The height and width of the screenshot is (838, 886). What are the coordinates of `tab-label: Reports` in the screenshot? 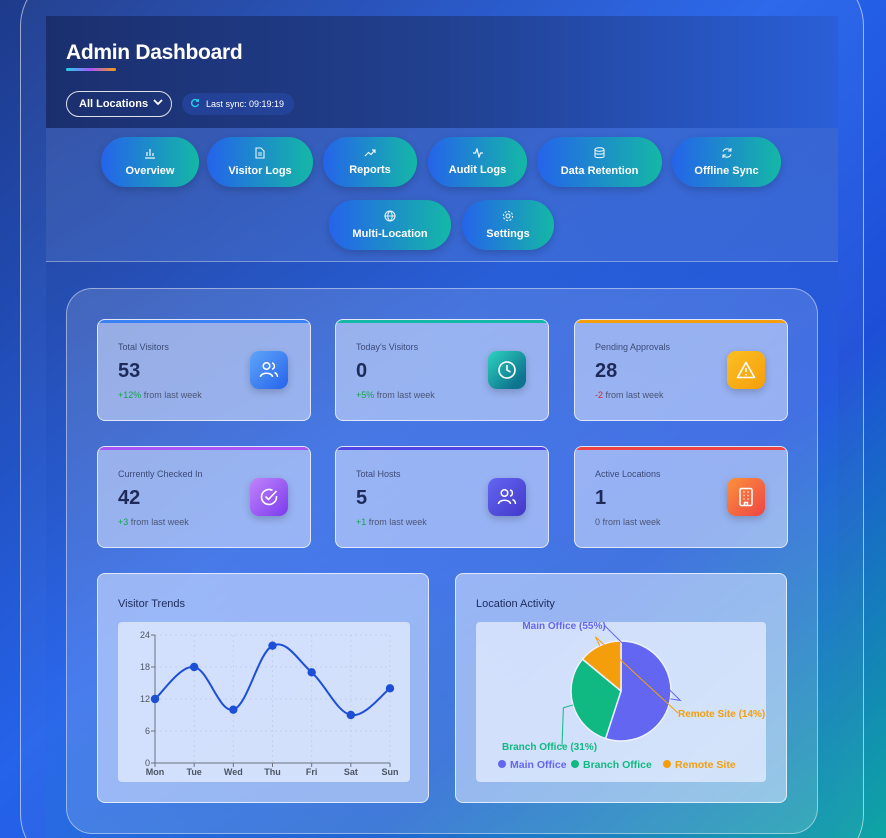 It's located at (370, 170).